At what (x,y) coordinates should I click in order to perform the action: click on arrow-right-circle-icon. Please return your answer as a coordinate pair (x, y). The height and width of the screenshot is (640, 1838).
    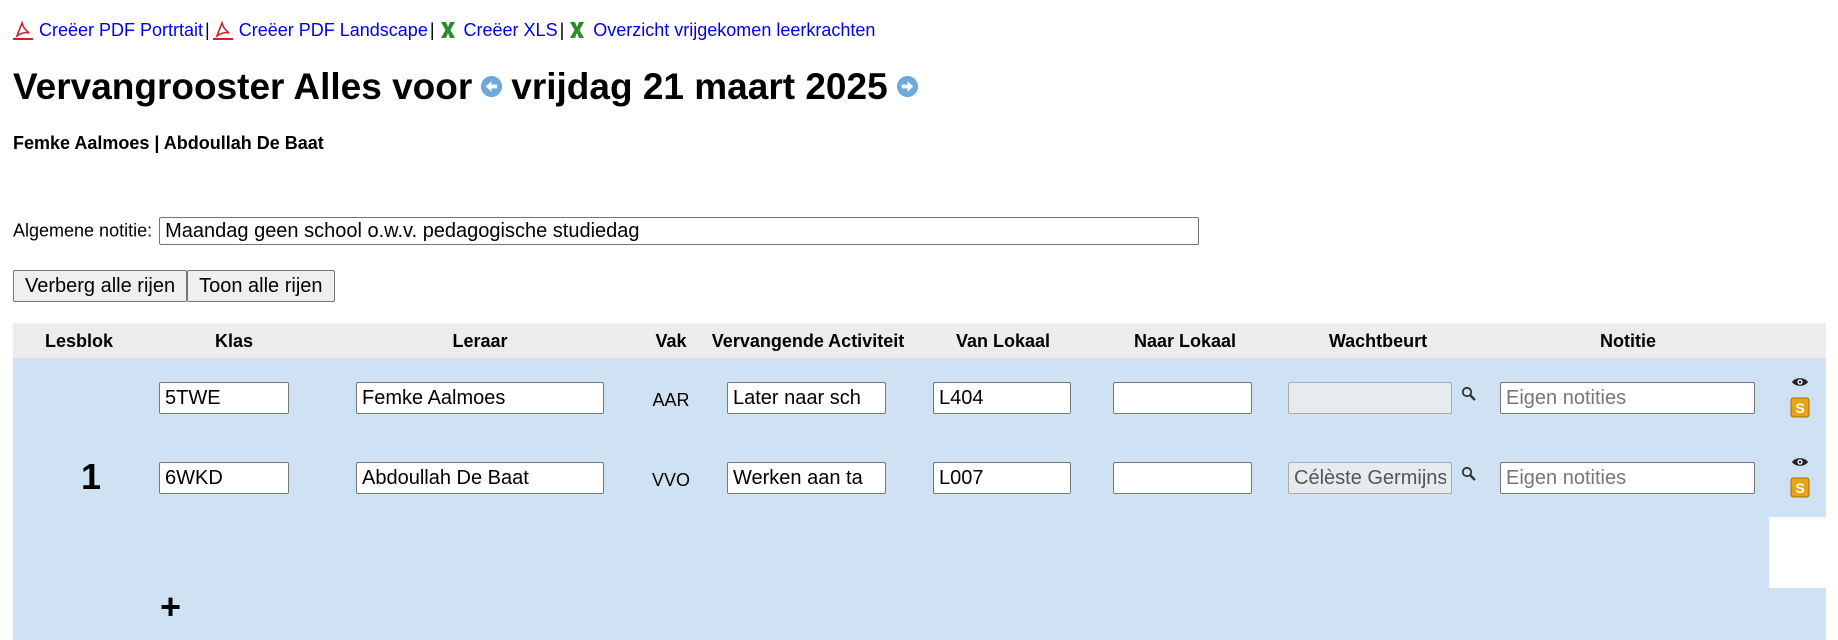
    Looking at the image, I should click on (907, 86).